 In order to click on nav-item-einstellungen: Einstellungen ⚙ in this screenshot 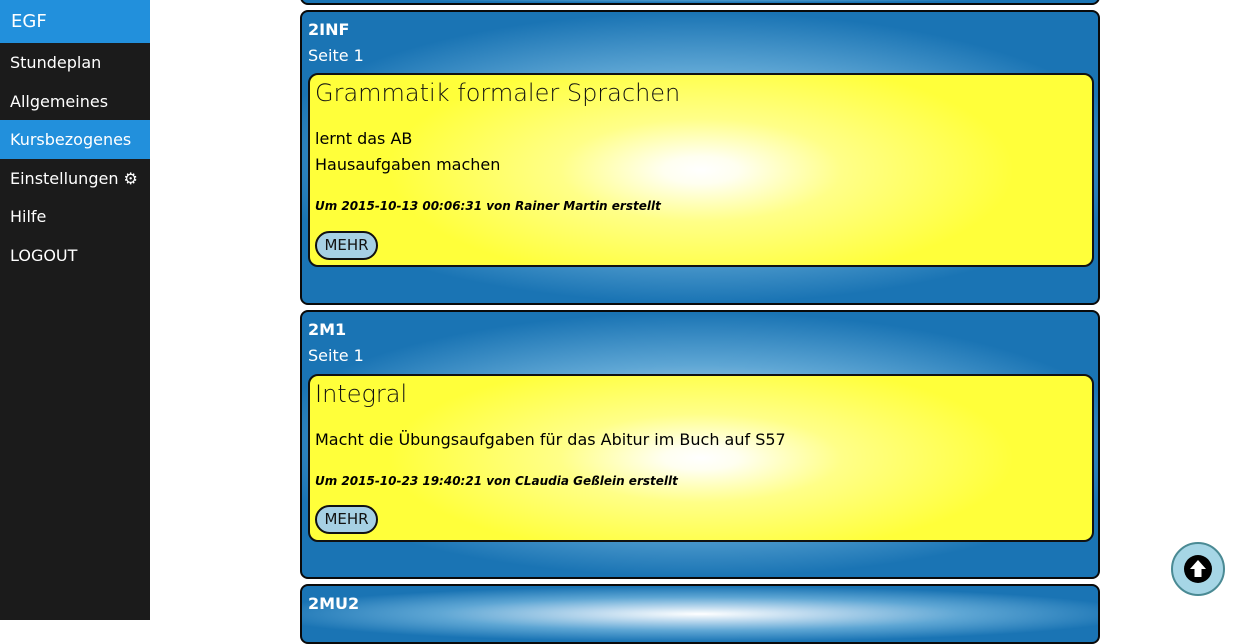, I will do `click(75, 178)`.